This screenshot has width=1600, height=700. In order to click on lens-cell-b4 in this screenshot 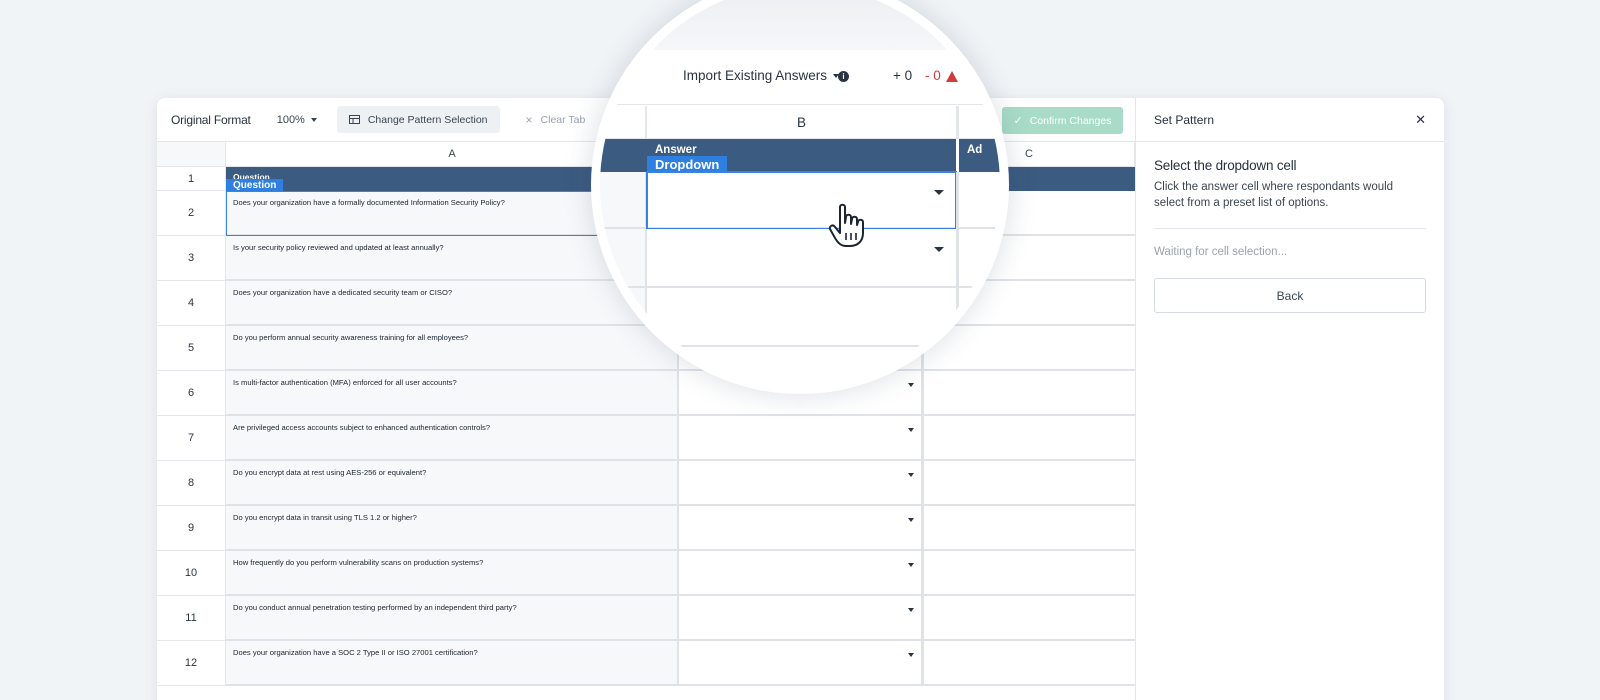, I will do `click(801, 317)`.